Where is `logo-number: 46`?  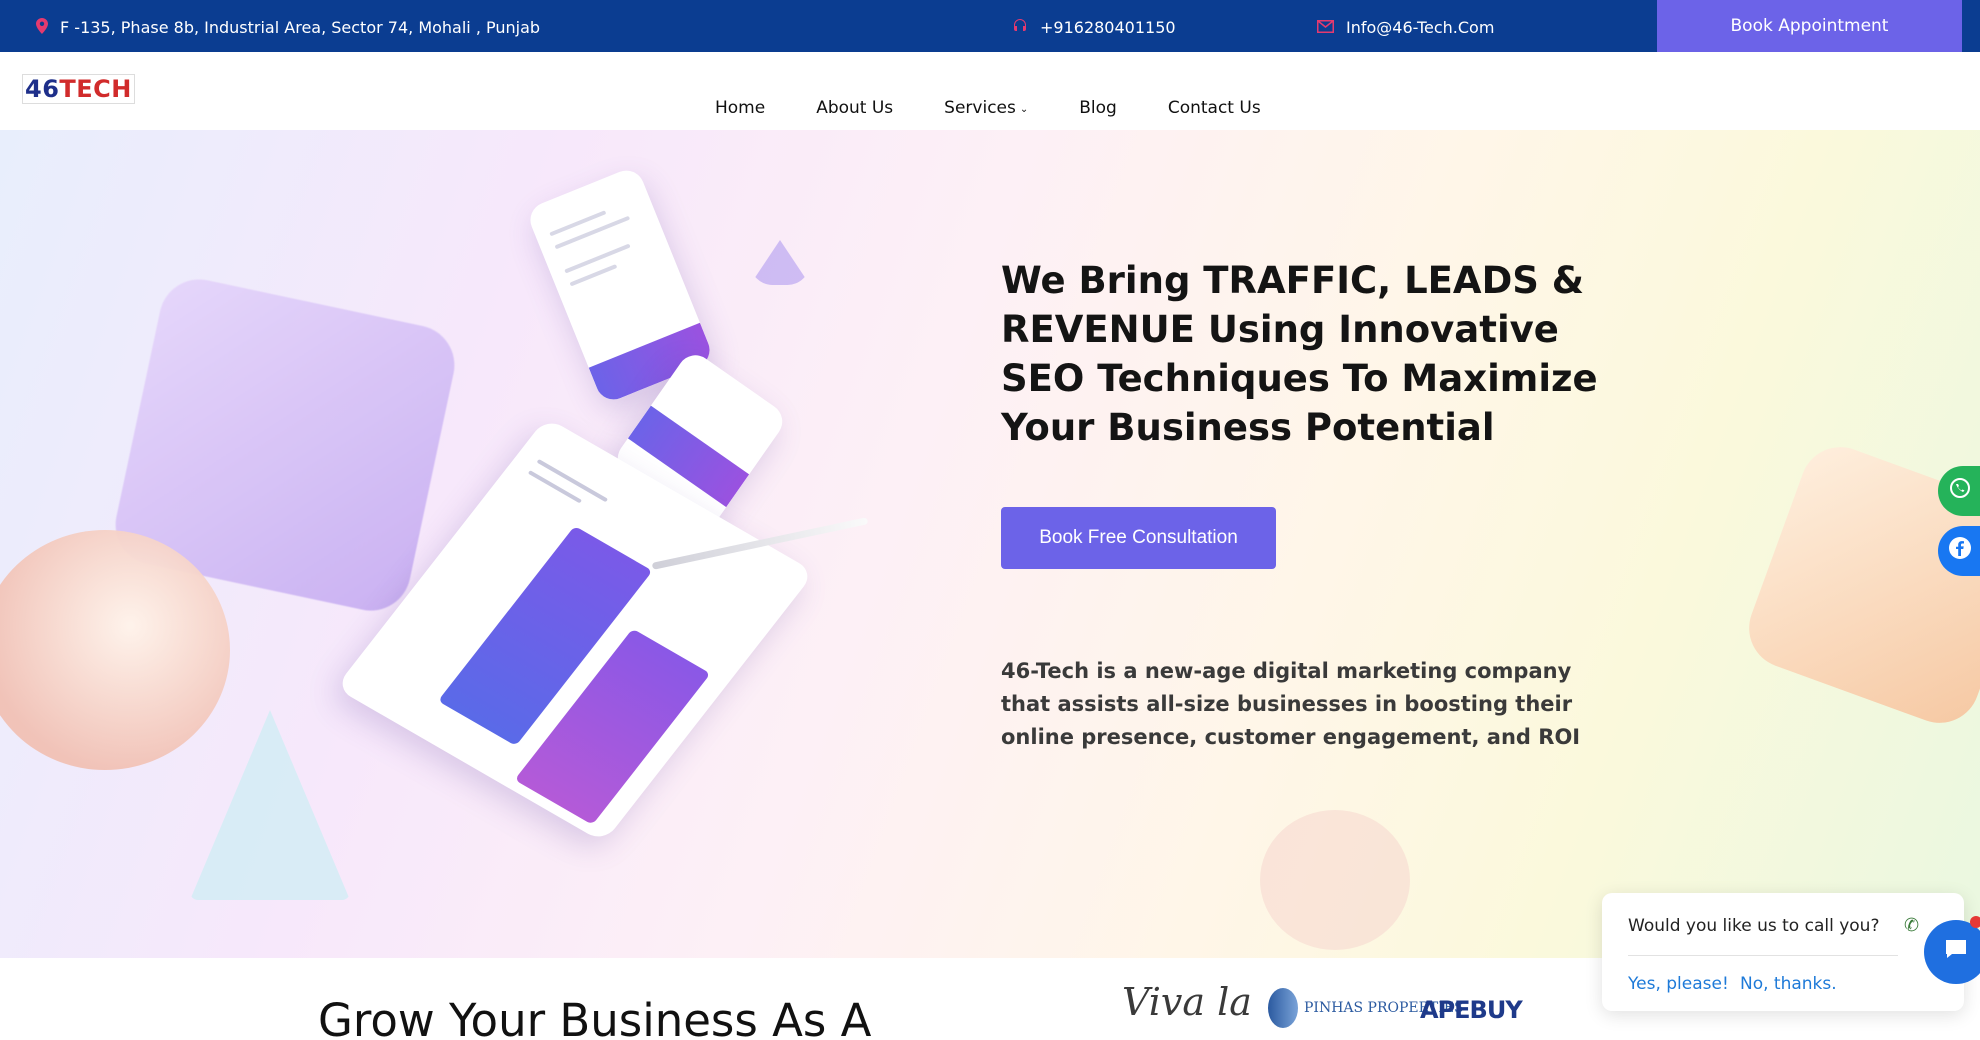 logo-number: 46 is located at coordinates (42, 89).